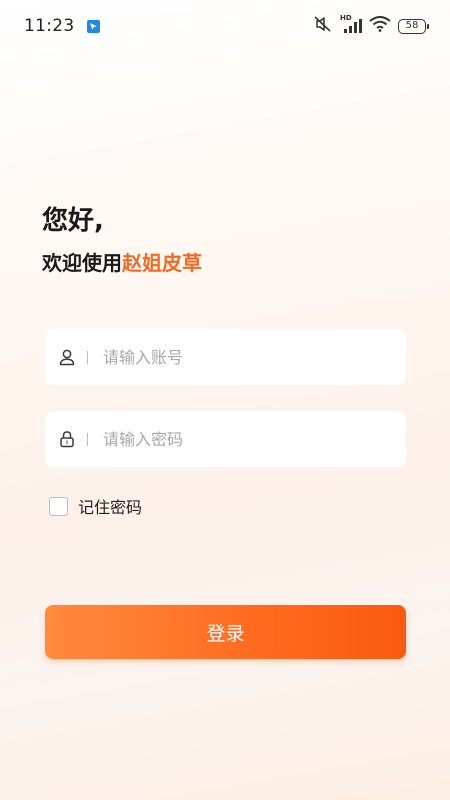 Image resolution: width=450 pixels, height=800 pixels. What do you see at coordinates (49, 26) in the screenshot?
I see `status-time: 11:23` at bounding box center [49, 26].